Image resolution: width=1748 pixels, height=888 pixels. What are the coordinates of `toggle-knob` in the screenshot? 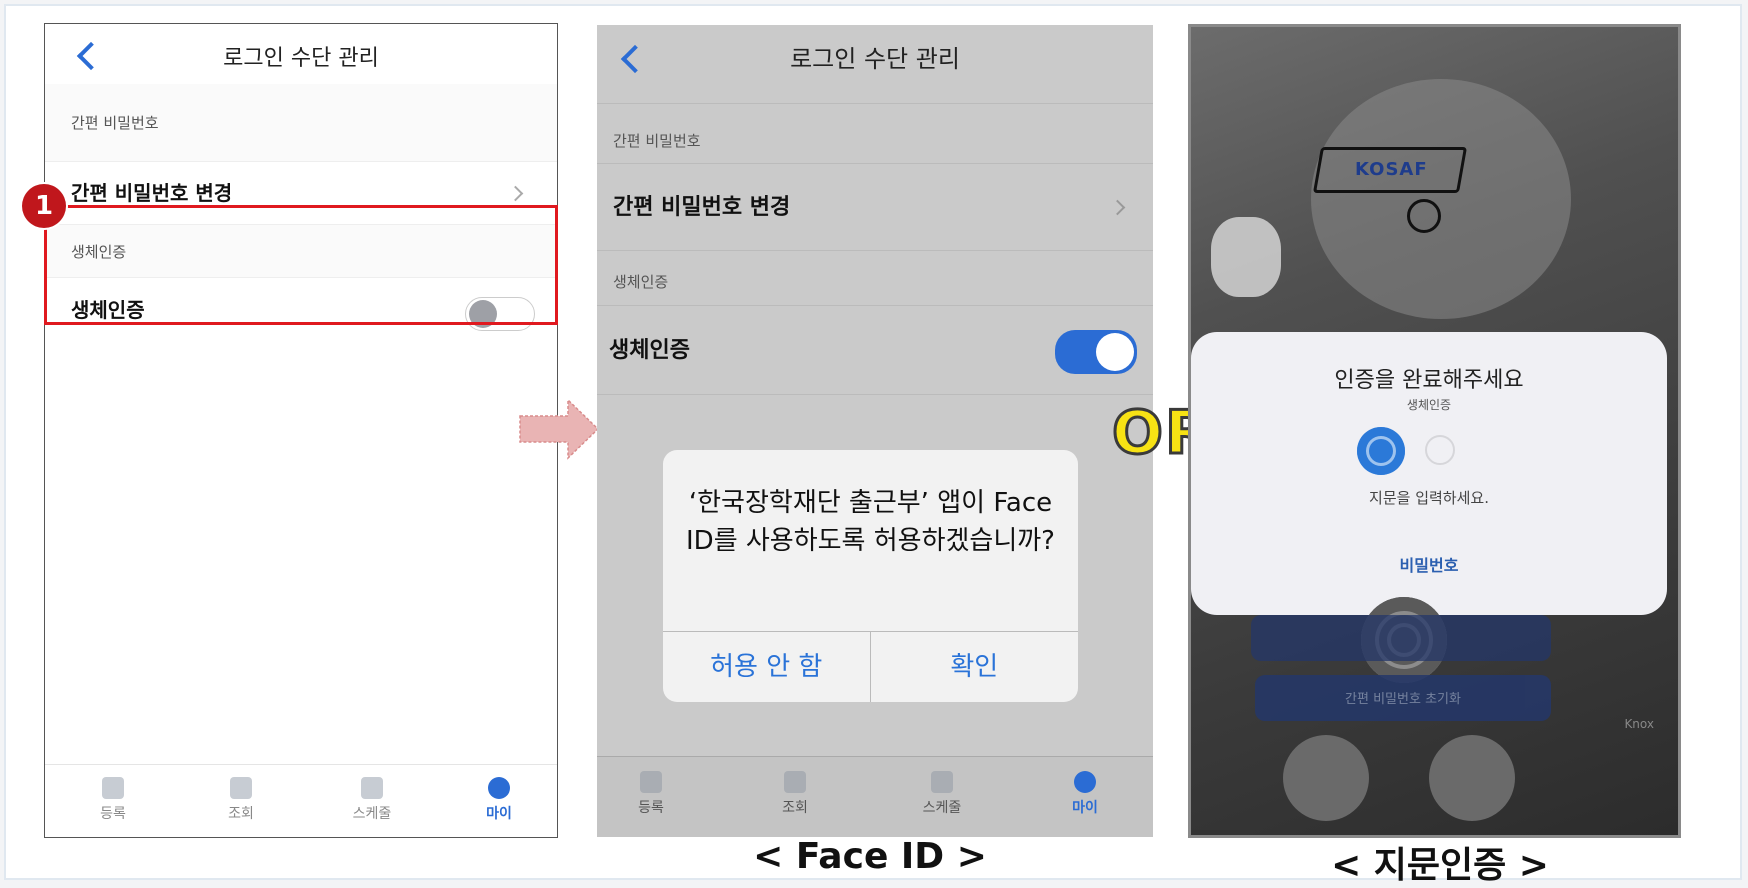 It's located at (1115, 352).